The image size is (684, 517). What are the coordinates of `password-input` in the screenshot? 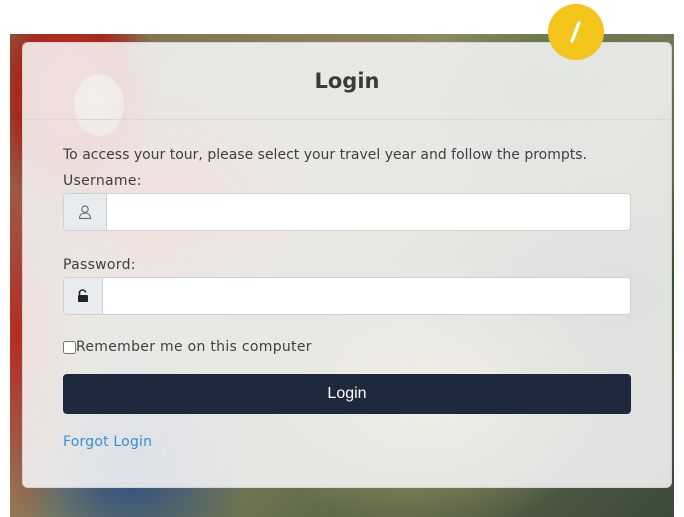 It's located at (366, 296).